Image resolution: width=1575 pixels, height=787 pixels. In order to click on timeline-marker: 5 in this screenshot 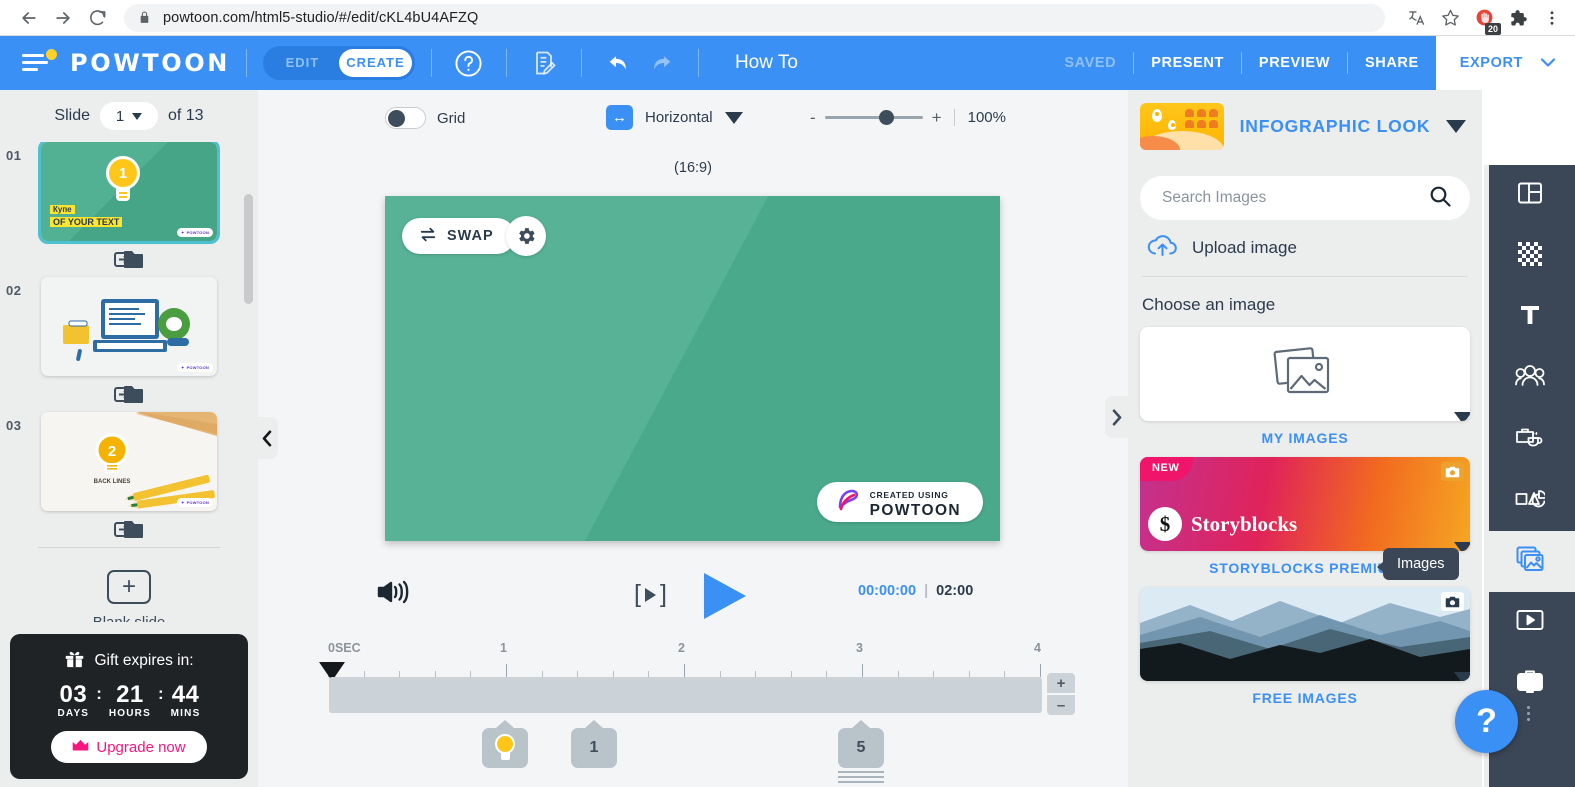, I will do `click(861, 753)`.